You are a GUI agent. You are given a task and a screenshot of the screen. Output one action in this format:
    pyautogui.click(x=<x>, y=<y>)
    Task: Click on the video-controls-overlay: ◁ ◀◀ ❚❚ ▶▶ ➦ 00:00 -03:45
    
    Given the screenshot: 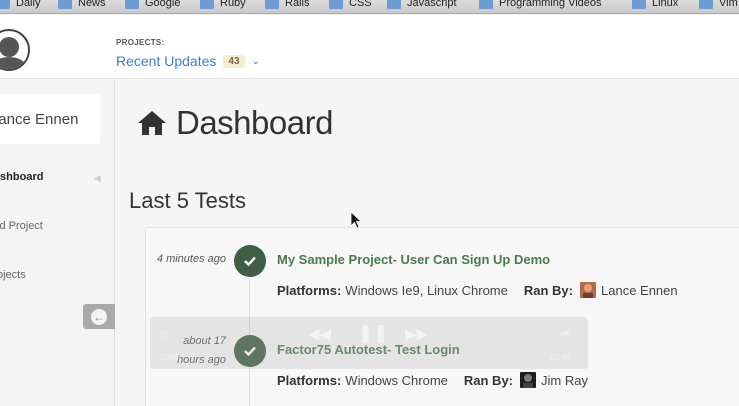 What is the action you would take?
    pyautogui.click(x=369, y=343)
    